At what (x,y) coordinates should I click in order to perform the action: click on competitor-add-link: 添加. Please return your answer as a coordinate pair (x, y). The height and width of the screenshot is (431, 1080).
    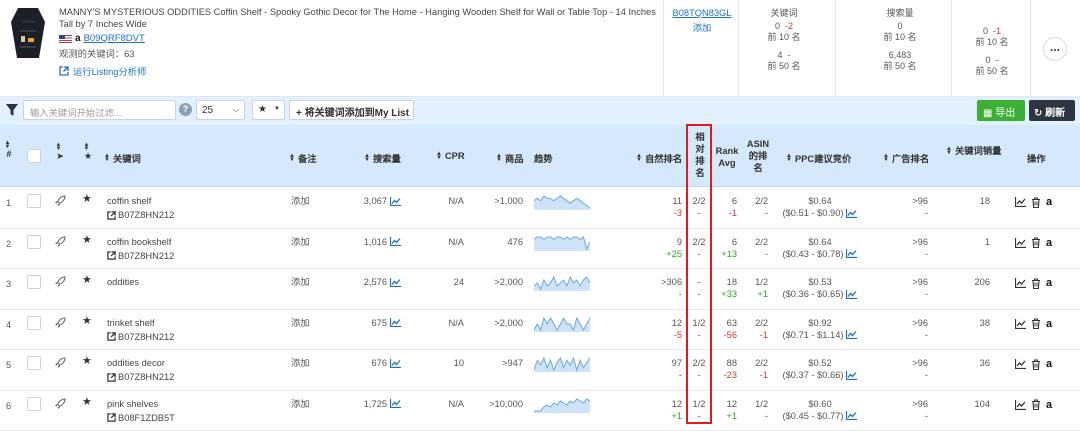
    Looking at the image, I should click on (702, 27).